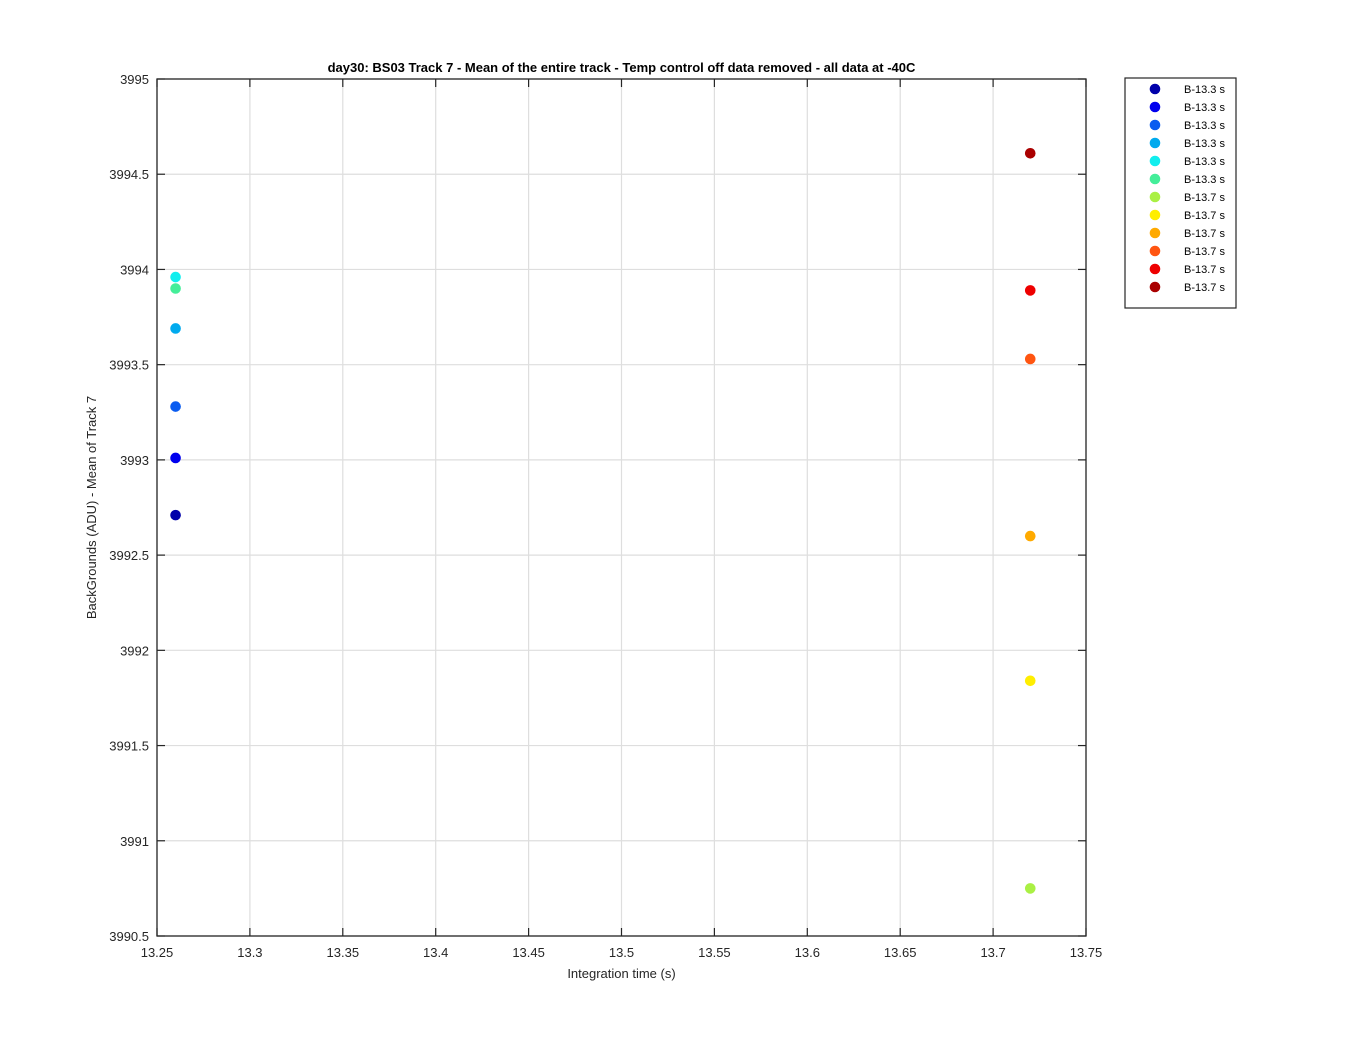 The image size is (1350, 1050). What do you see at coordinates (435, 952) in the screenshot?
I see `x-tick-label: 13.4` at bounding box center [435, 952].